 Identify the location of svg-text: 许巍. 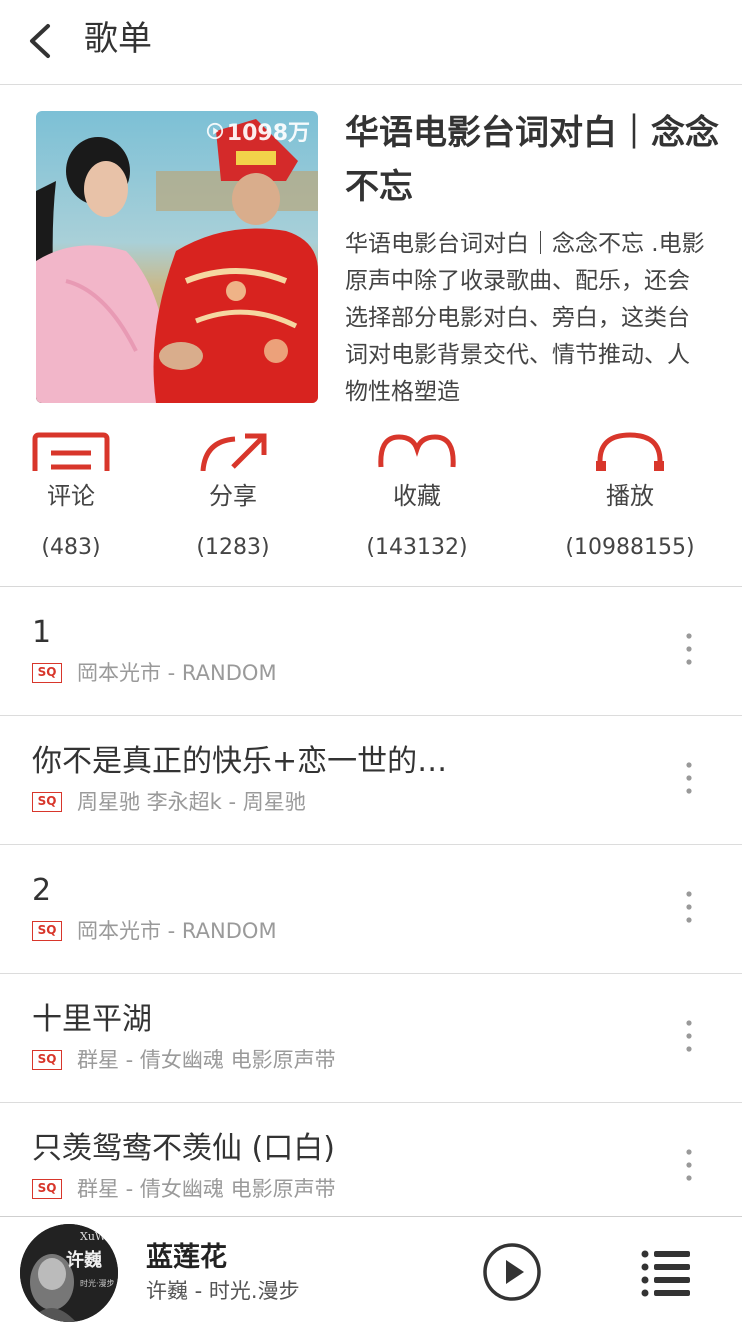
(84, 1260).